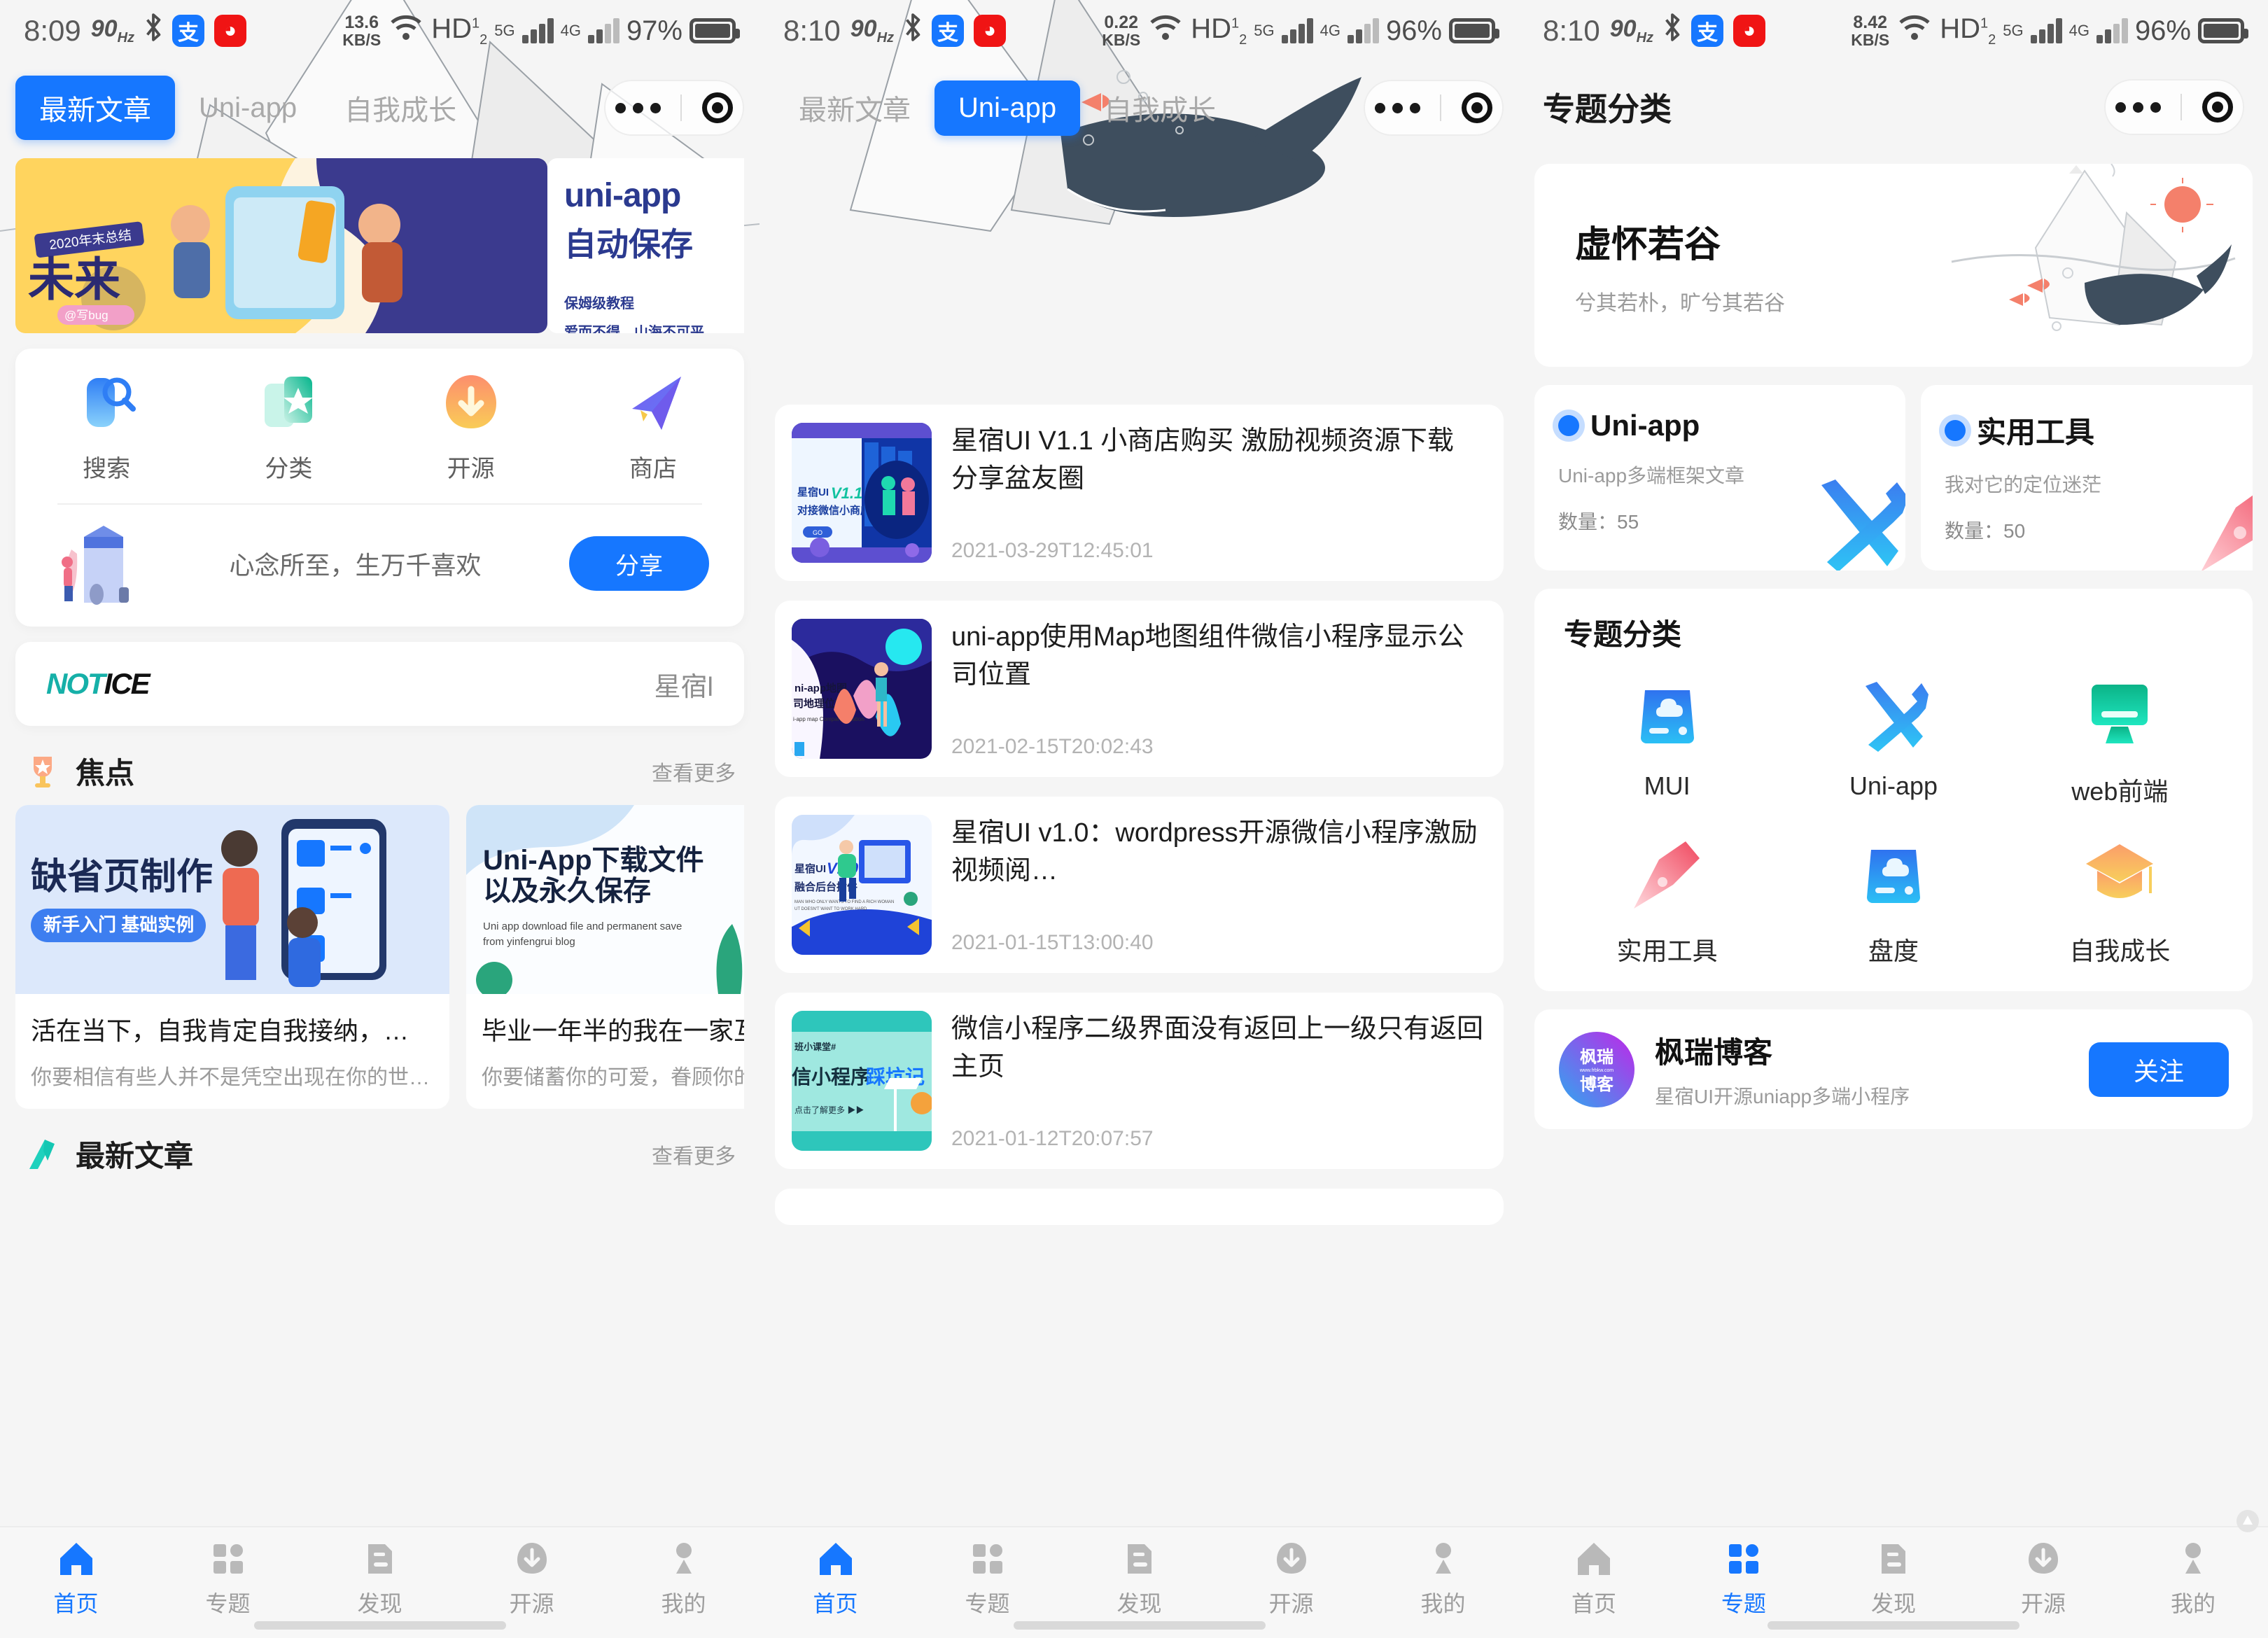 This screenshot has width=2268, height=1638. Describe the element at coordinates (653, 427) in the screenshot. I see `quick-entry-store: 商店` at that location.